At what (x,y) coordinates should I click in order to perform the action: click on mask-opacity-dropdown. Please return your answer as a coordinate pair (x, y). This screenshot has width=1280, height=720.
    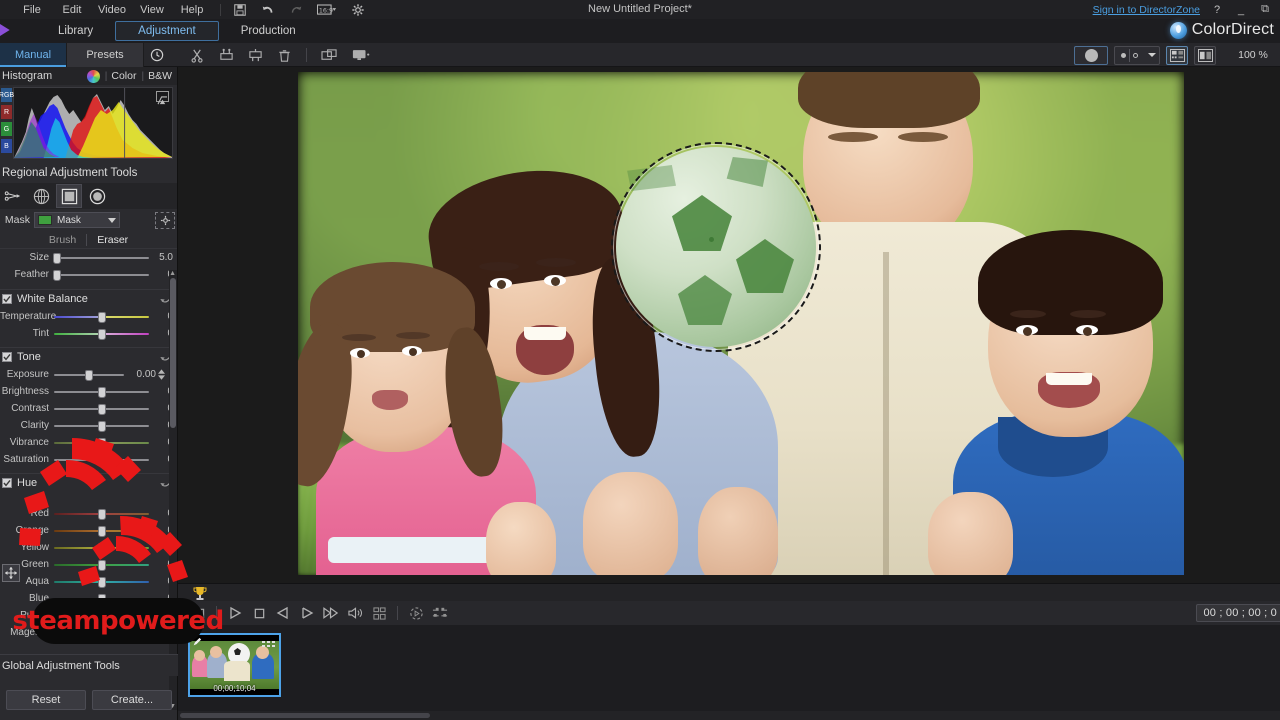
    Looking at the image, I should click on (1137, 55).